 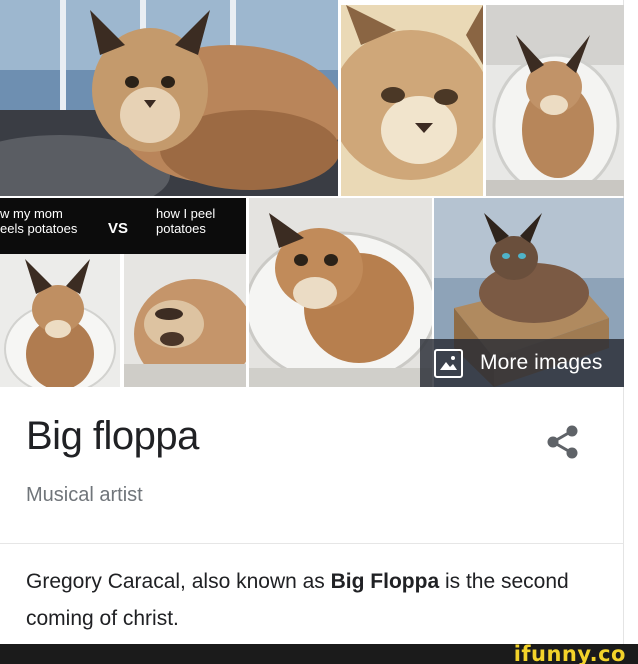 What do you see at coordinates (118, 228) in the screenshot?
I see `meme-vs-label: VS` at bounding box center [118, 228].